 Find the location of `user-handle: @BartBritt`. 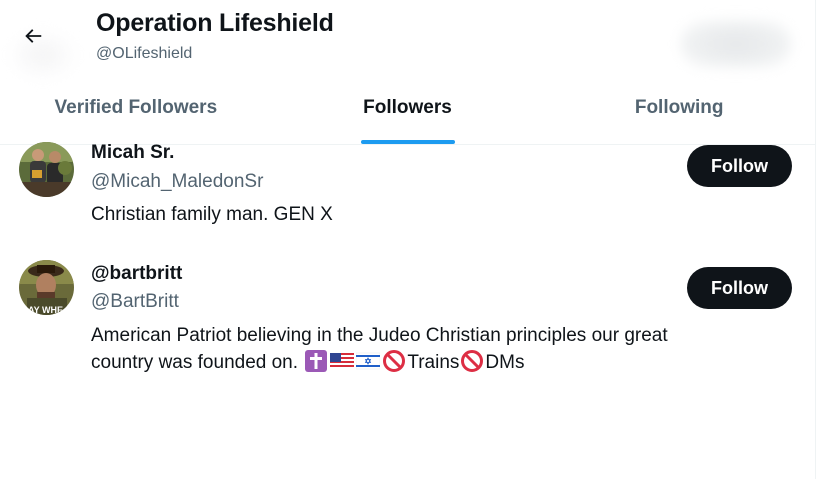

user-handle: @BartBritt is located at coordinates (135, 302).